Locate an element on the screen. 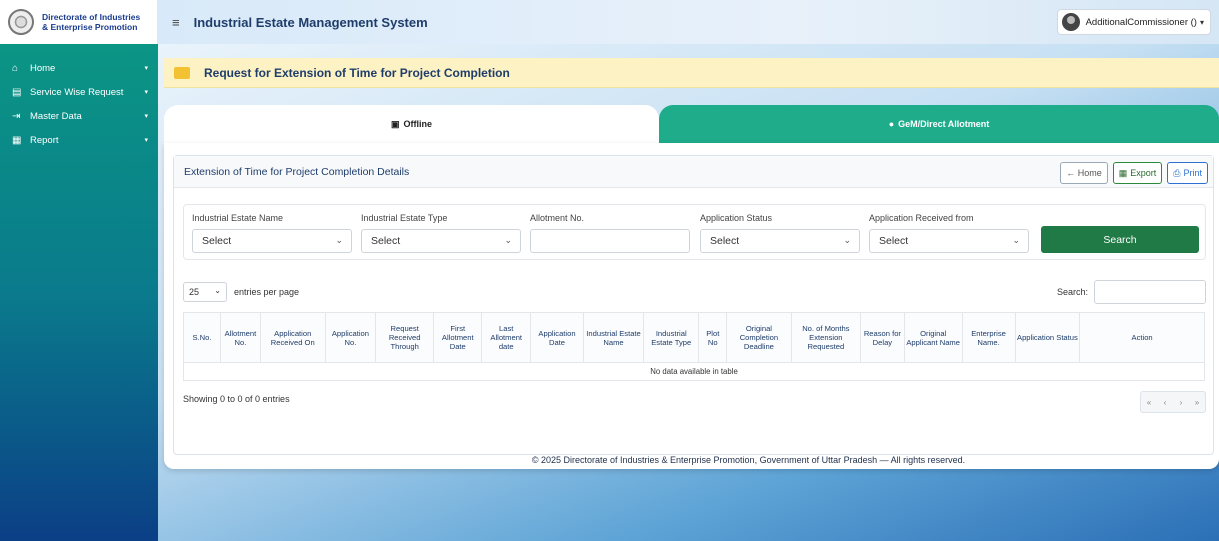 Image resolution: width=1219 pixels, height=541 pixels. search-button: Search is located at coordinates (1120, 239).